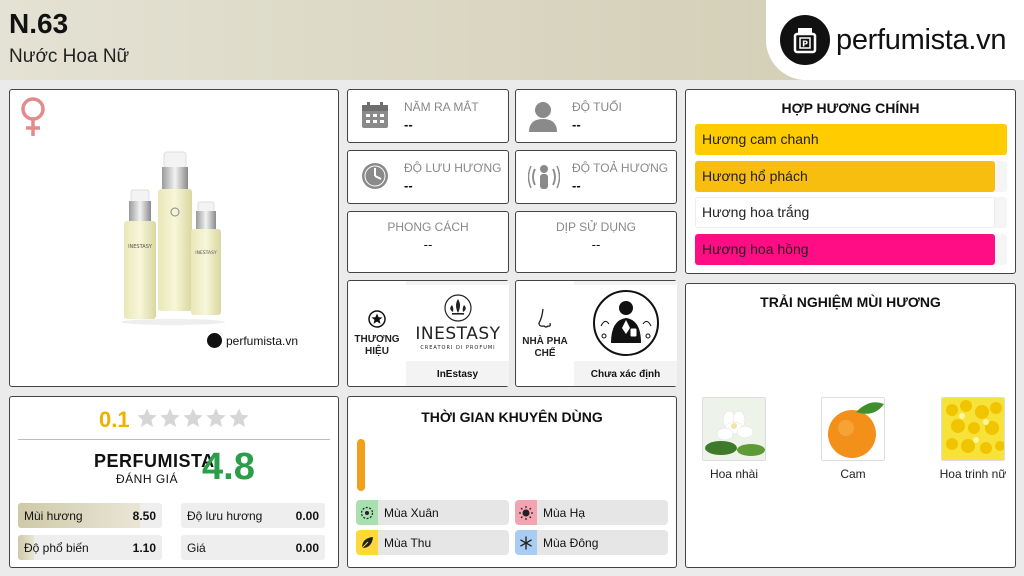  What do you see at coordinates (377, 178) in the screenshot?
I see `clock-icon` at bounding box center [377, 178].